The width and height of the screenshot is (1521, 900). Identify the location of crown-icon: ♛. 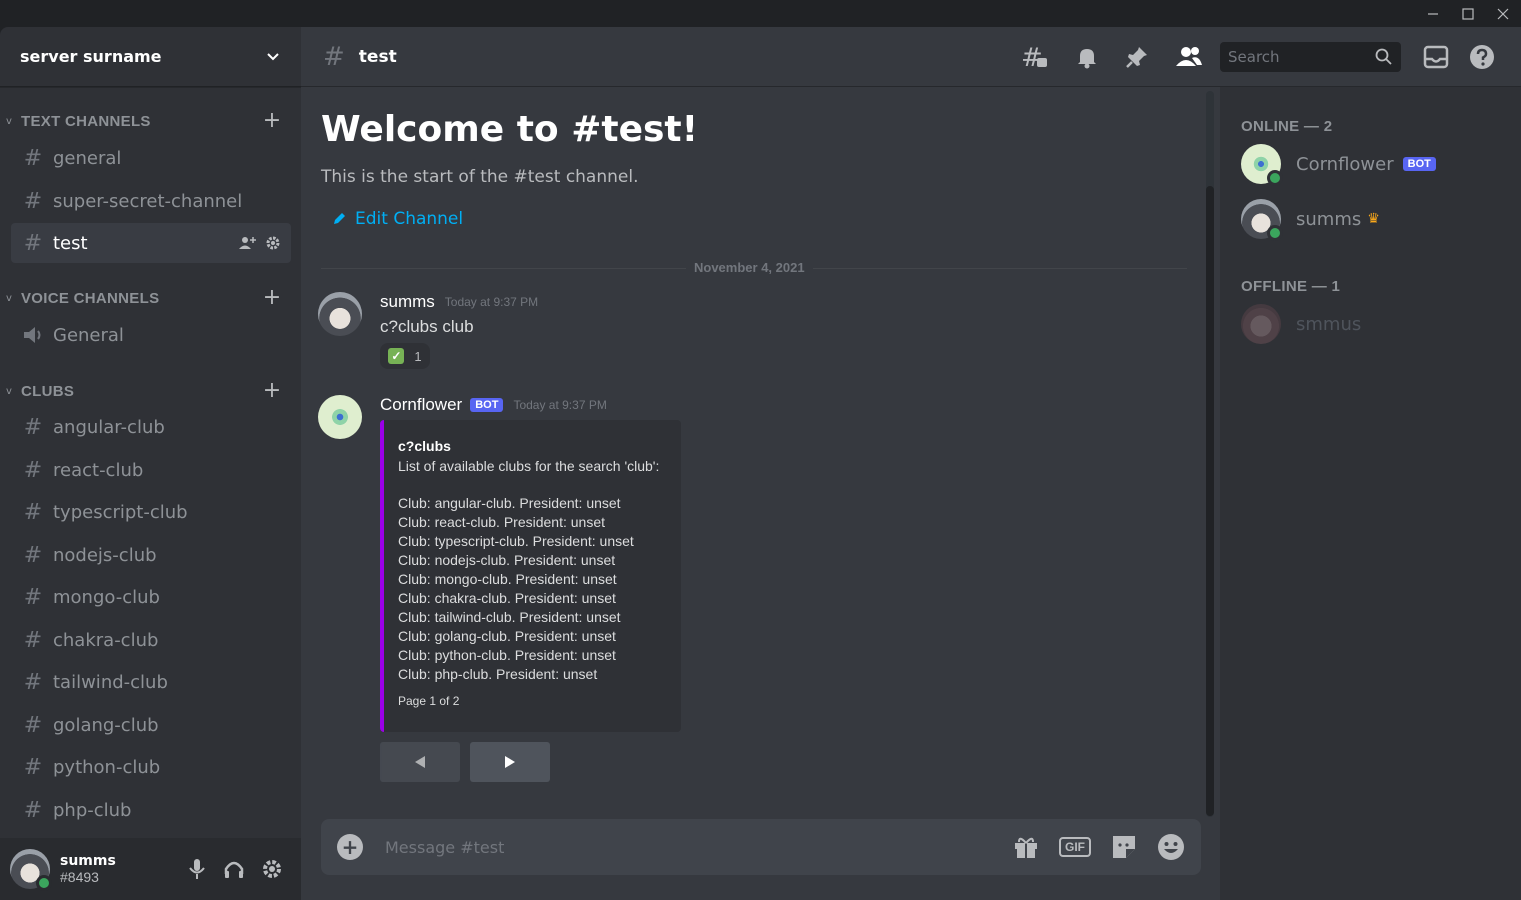
(1373, 219).